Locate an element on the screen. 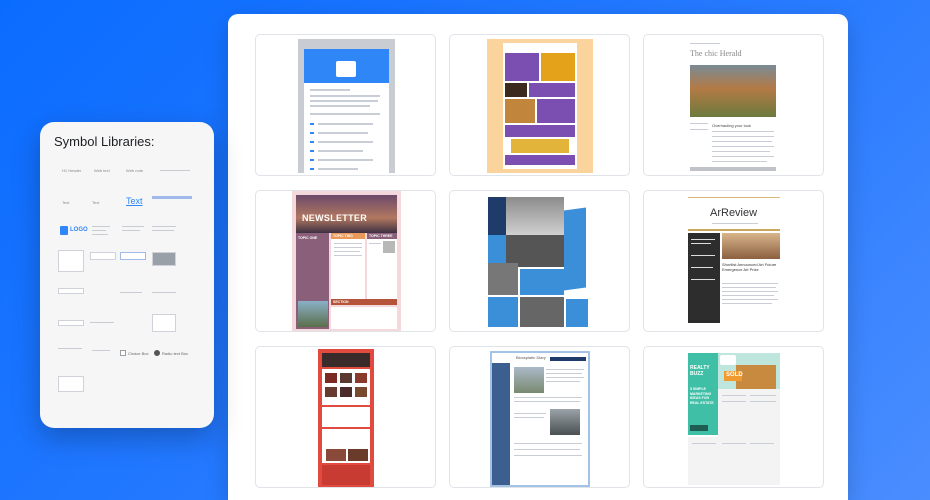  newsletter-topic-two: TOPIC TWO is located at coordinates (343, 236).